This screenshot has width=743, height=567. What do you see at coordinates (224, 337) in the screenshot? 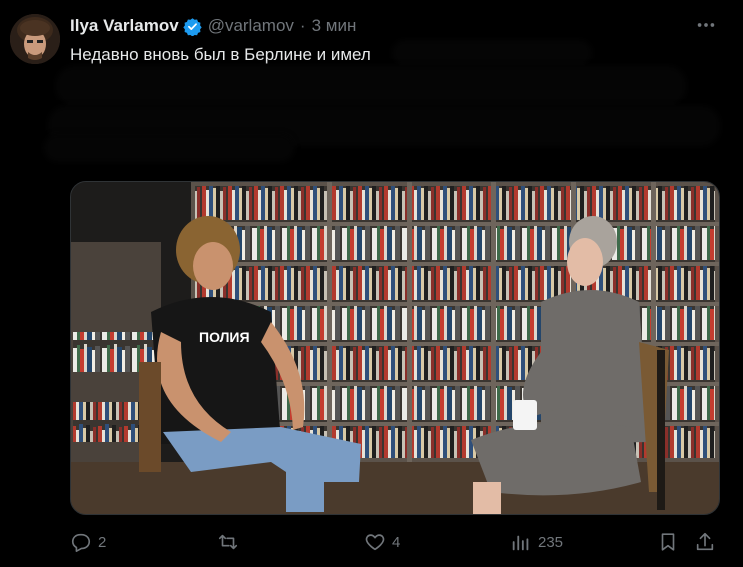
I see `svg-text: ПОЛИЯ` at bounding box center [224, 337].